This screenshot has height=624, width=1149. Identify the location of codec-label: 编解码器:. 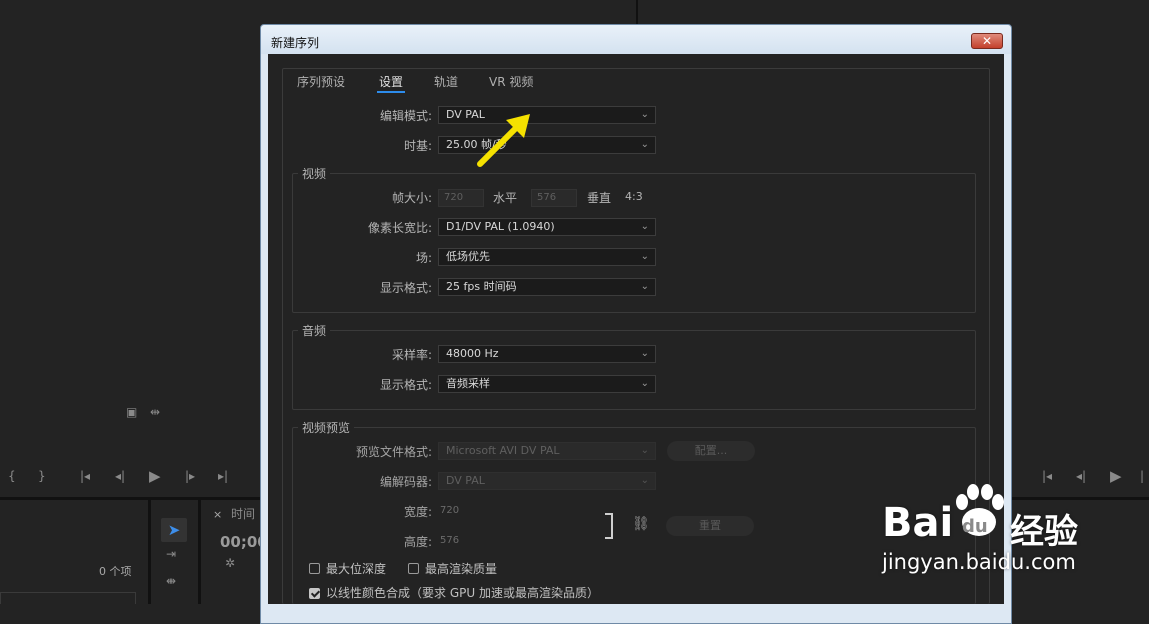
(405, 482).